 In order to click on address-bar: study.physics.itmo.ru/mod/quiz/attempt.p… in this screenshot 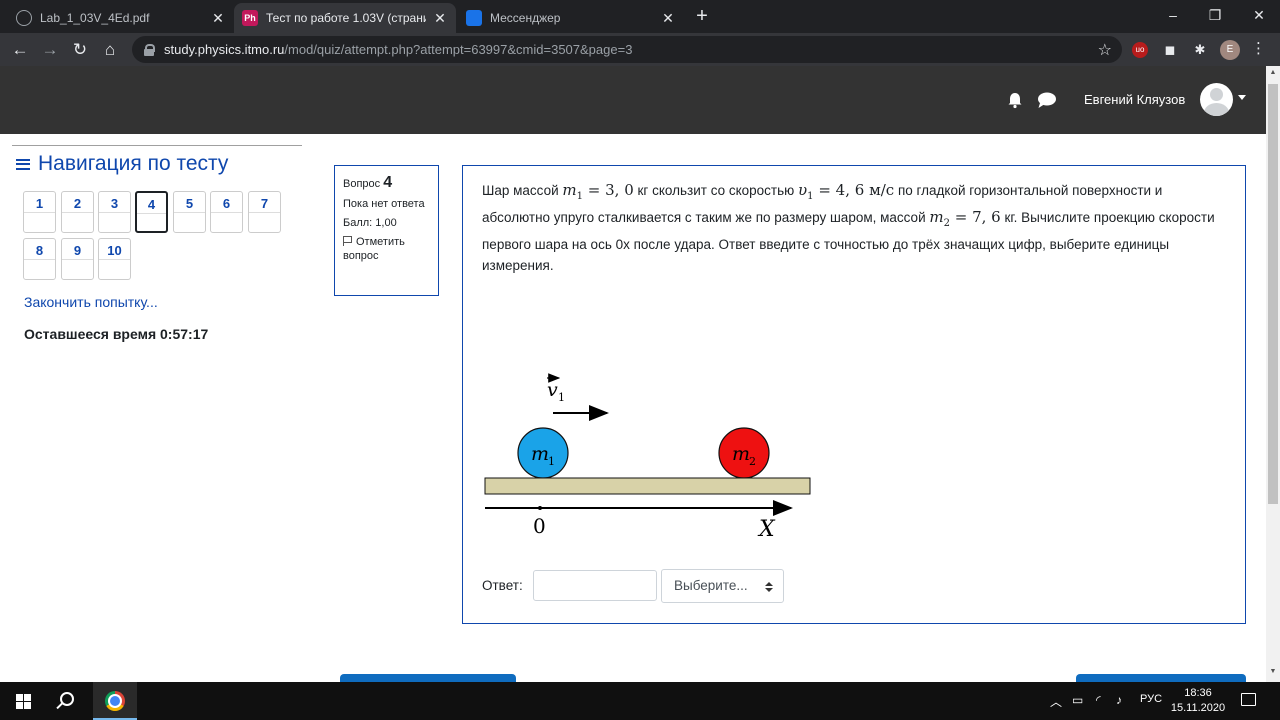, I will do `click(627, 49)`.